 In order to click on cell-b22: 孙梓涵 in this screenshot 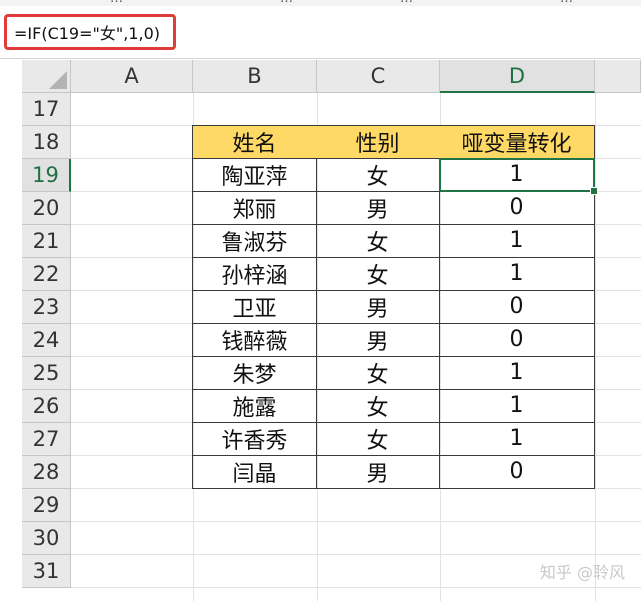, I will do `click(254, 274)`.